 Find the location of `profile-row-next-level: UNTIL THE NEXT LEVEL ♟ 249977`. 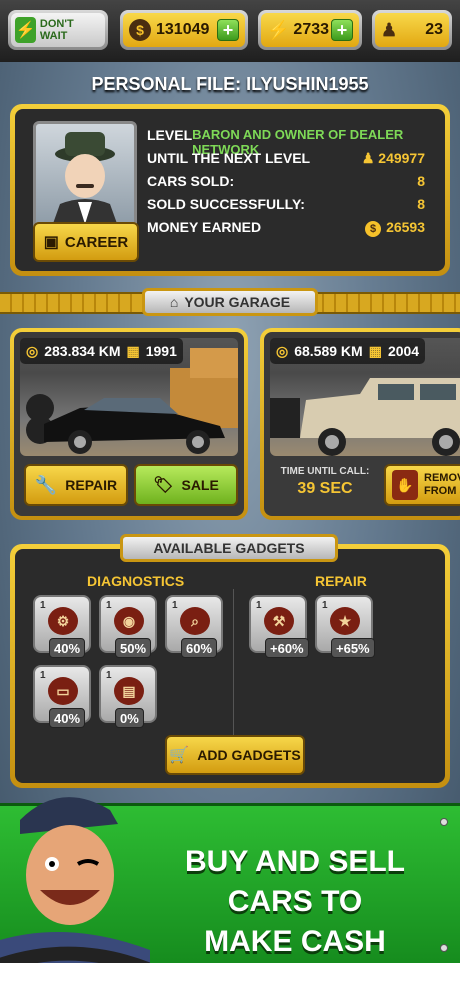

profile-row-next-level: UNTIL THE NEXT LEVEL ♟ 249977 is located at coordinates (286, 158).